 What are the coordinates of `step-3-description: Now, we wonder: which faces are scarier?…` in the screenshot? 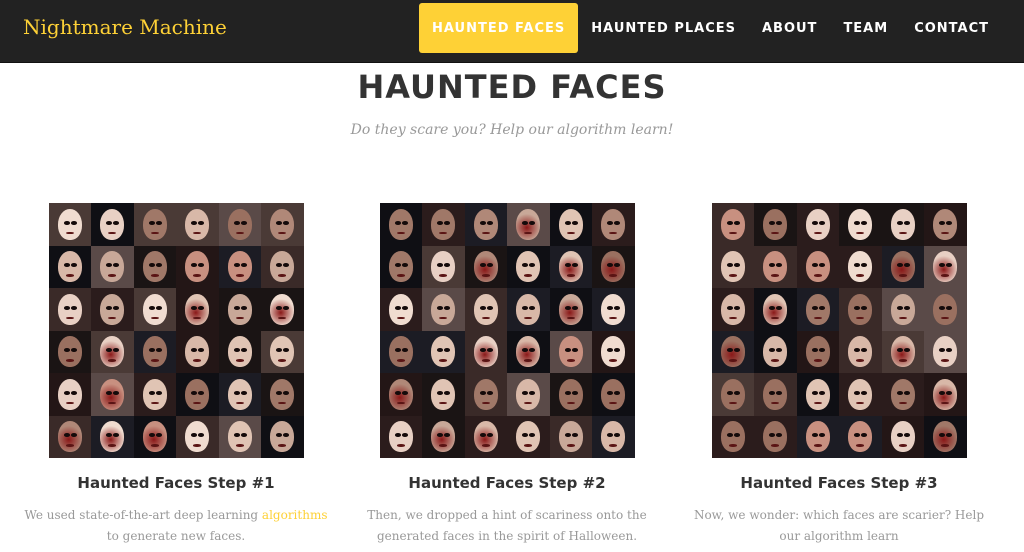 It's located at (839, 525).